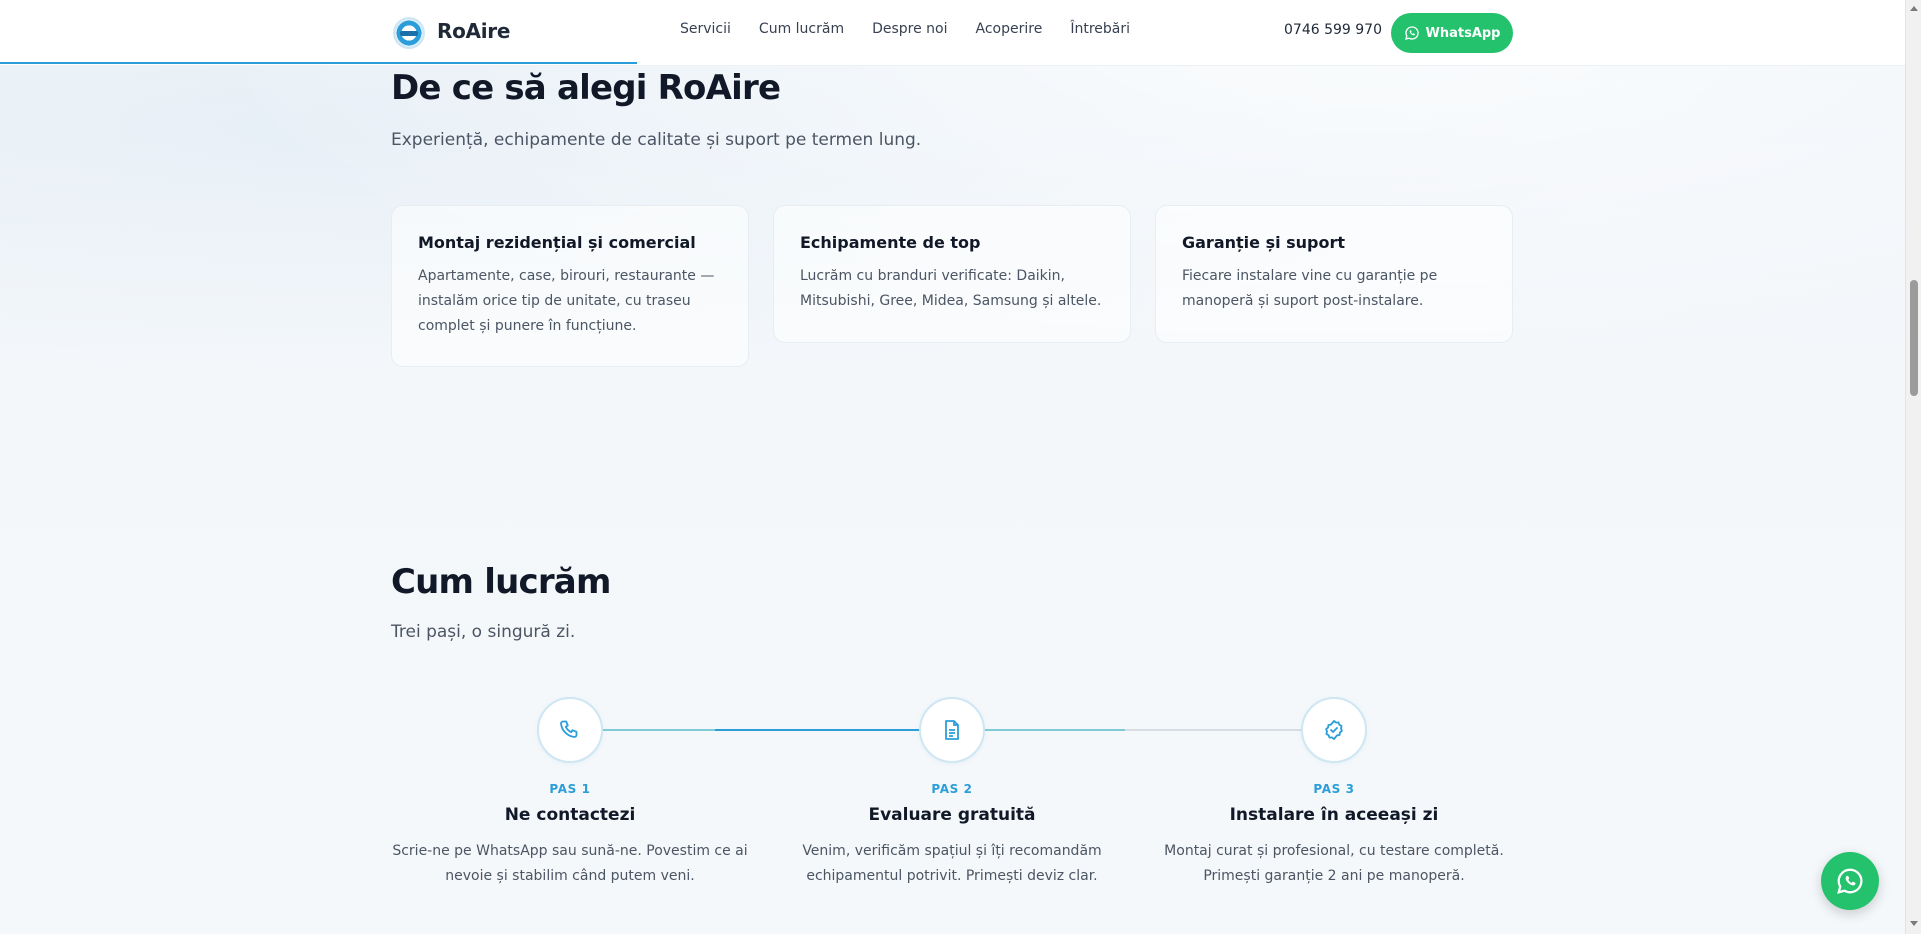  What do you see at coordinates (473, 31) in the screenshot?
I see `brand-name: RoAire` at bounding box center [473, 31].